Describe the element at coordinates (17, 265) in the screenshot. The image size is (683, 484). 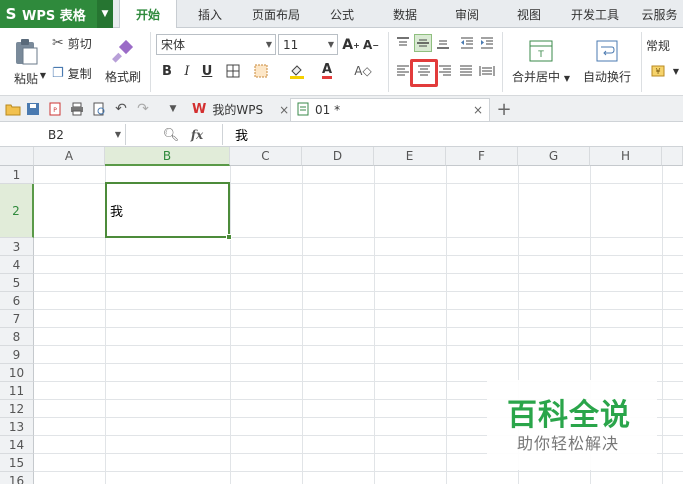
I see `row-header-4: 4` at that location.